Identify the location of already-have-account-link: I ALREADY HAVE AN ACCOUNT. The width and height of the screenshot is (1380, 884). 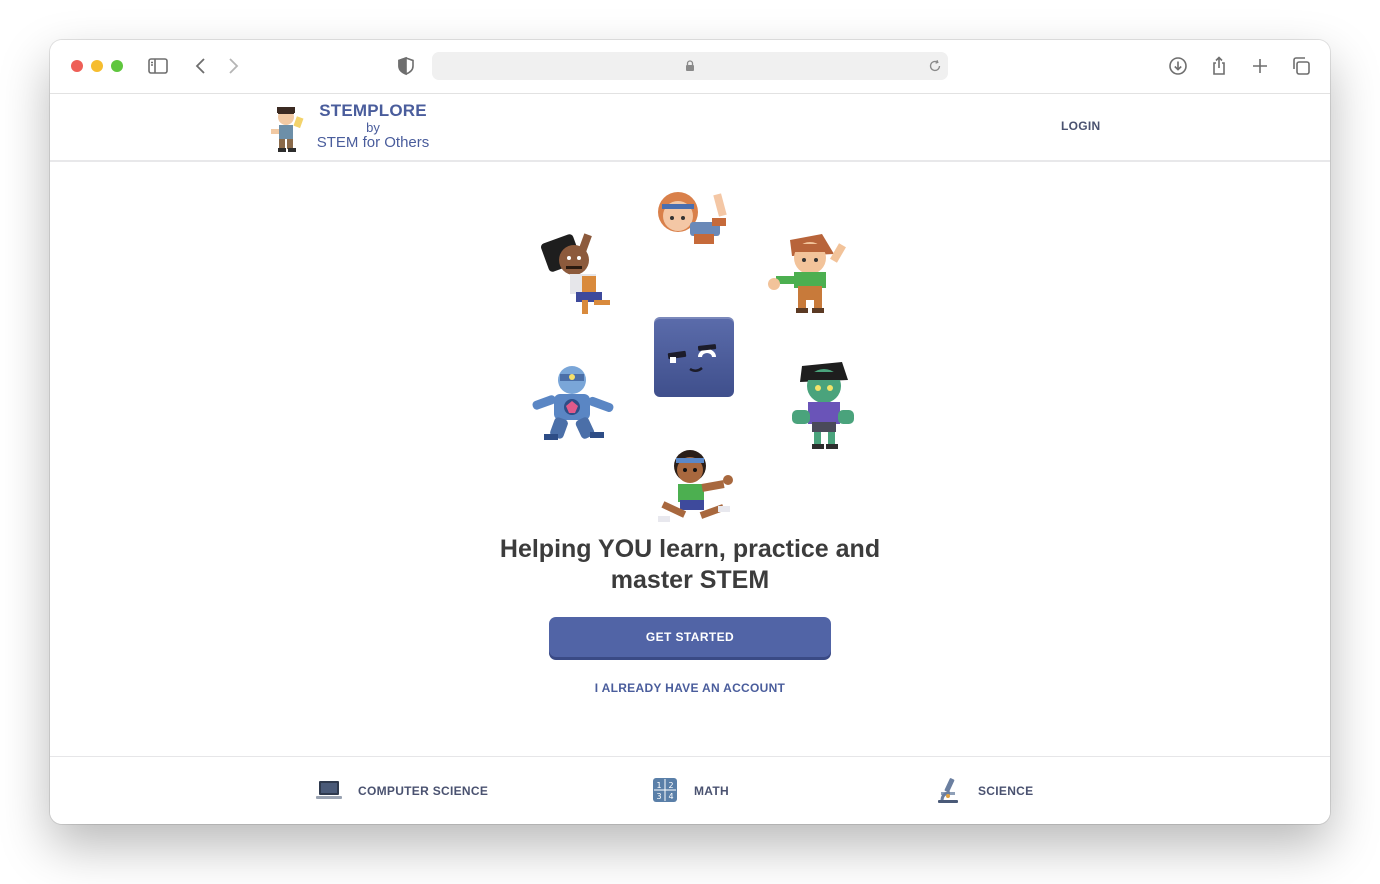
(690, 688).